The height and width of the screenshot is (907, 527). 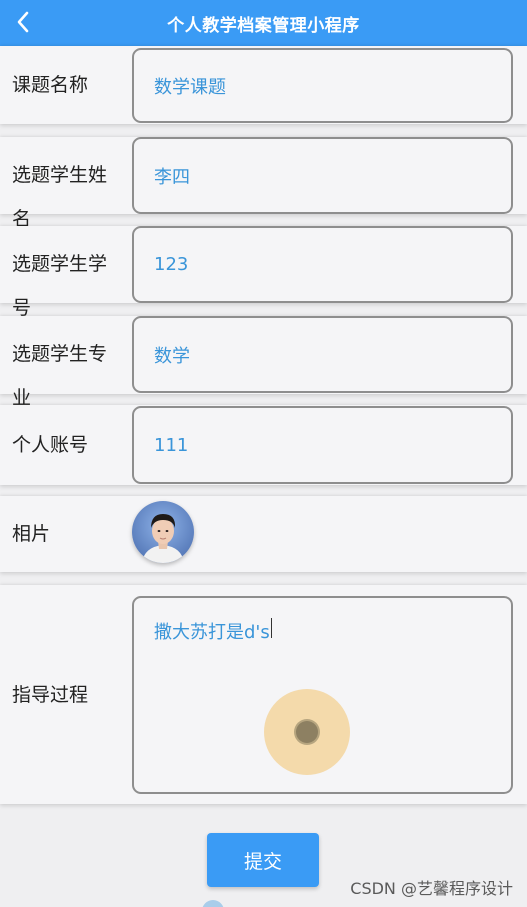 I want to click on portrait-image, so click(x=163, y=532).